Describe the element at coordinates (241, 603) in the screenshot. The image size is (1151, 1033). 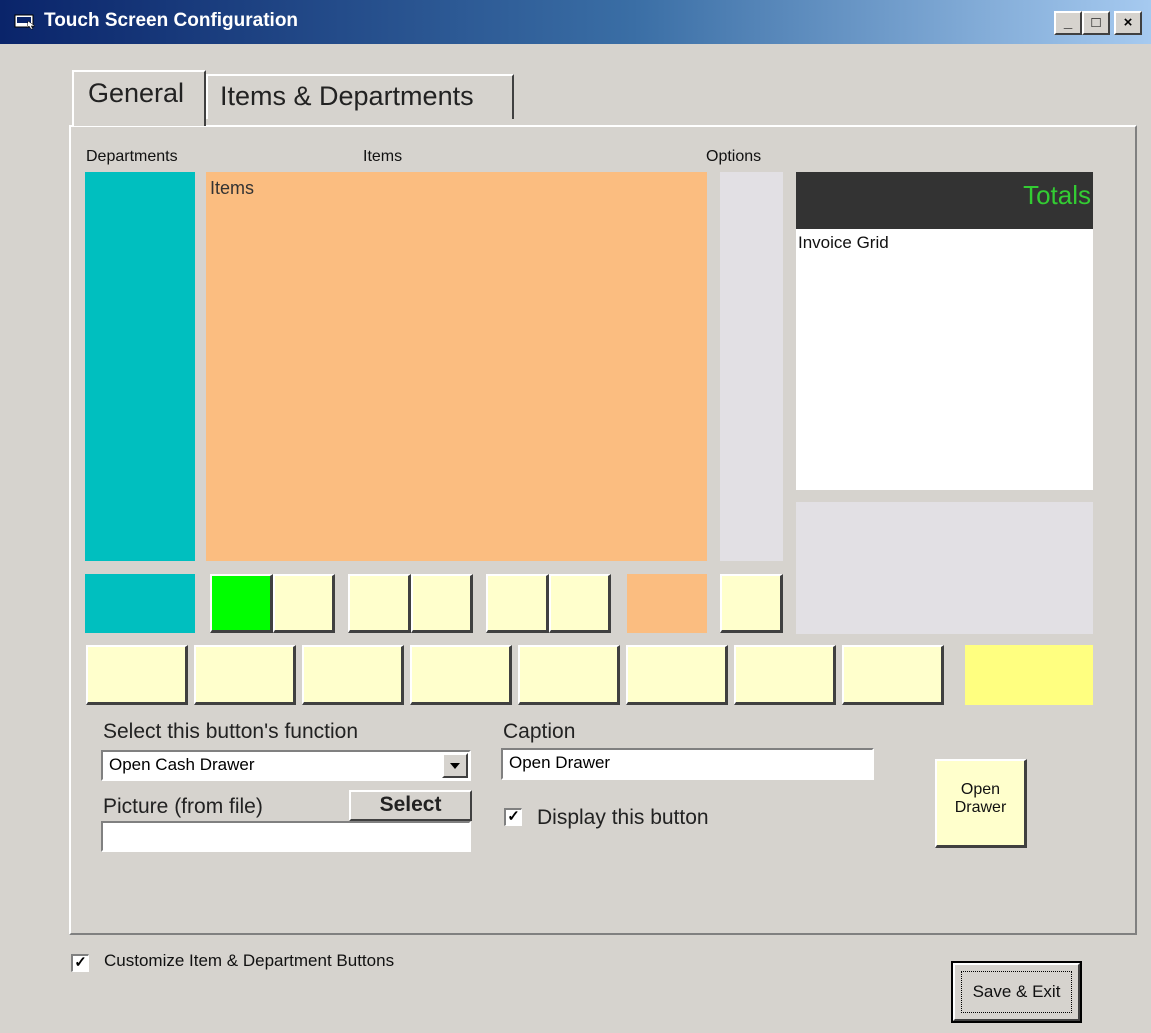
I see `item-button-selected` at that location.